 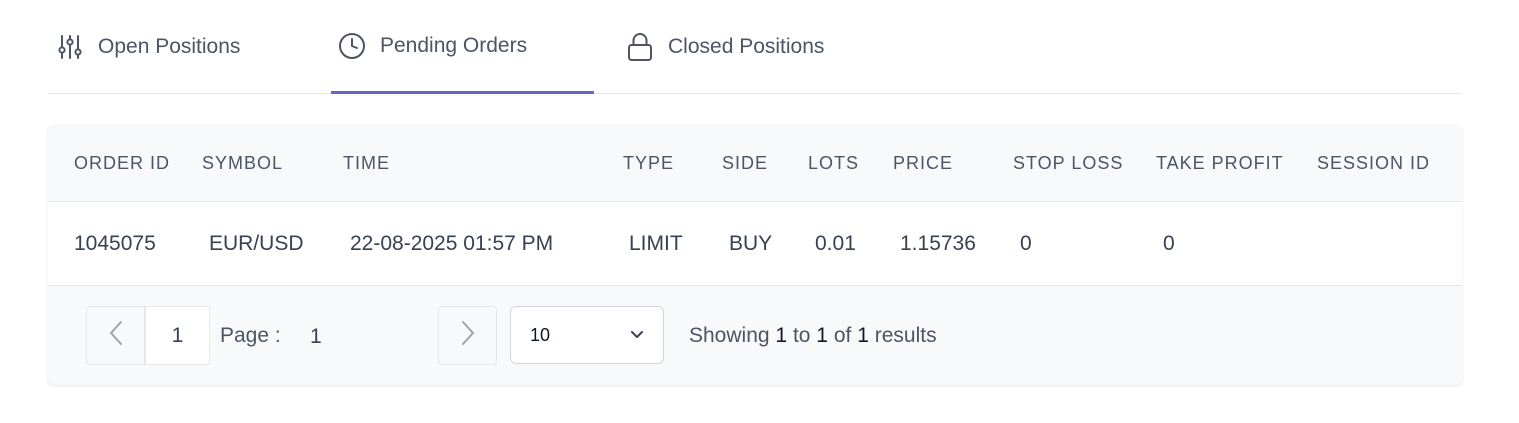 I want to click on column-header-stop-loss: STOP LOSS, so click(x=1068, y=163).